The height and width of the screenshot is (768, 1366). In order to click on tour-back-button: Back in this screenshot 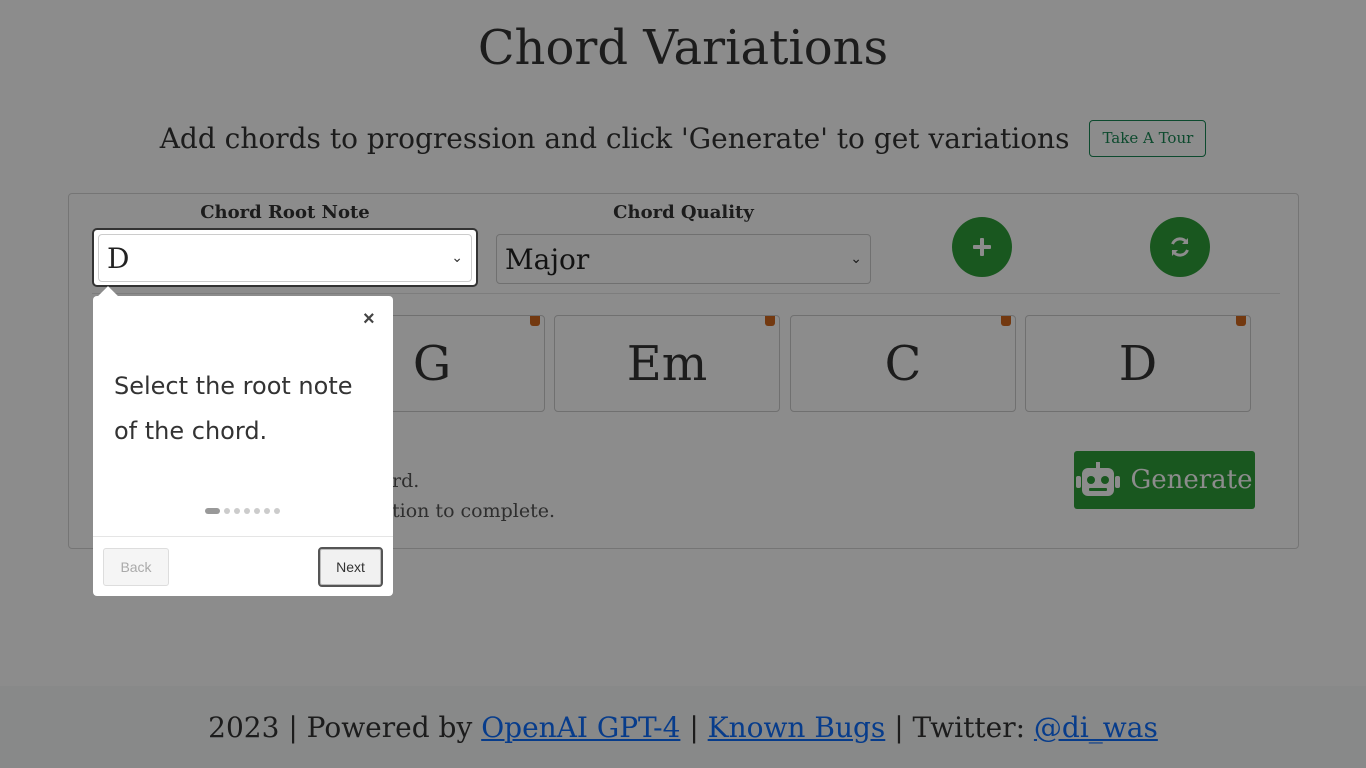, I will do `click(136, 567)`.